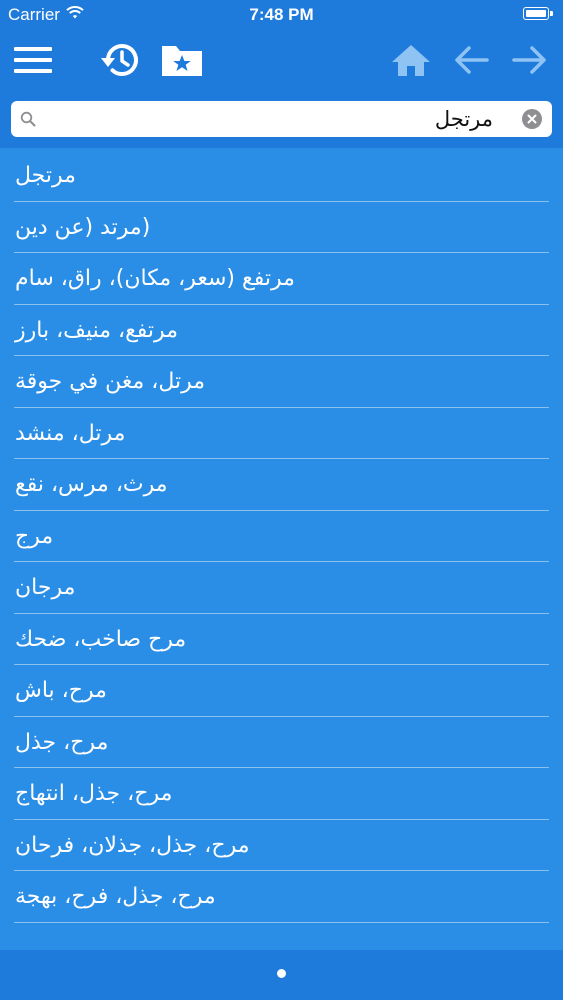 The width and height of the screenshot is (563, 1000). Describe the element at coordinates (281, 228) in the screenshot. I see `result-row: (مرتد (عن دين` at that location.